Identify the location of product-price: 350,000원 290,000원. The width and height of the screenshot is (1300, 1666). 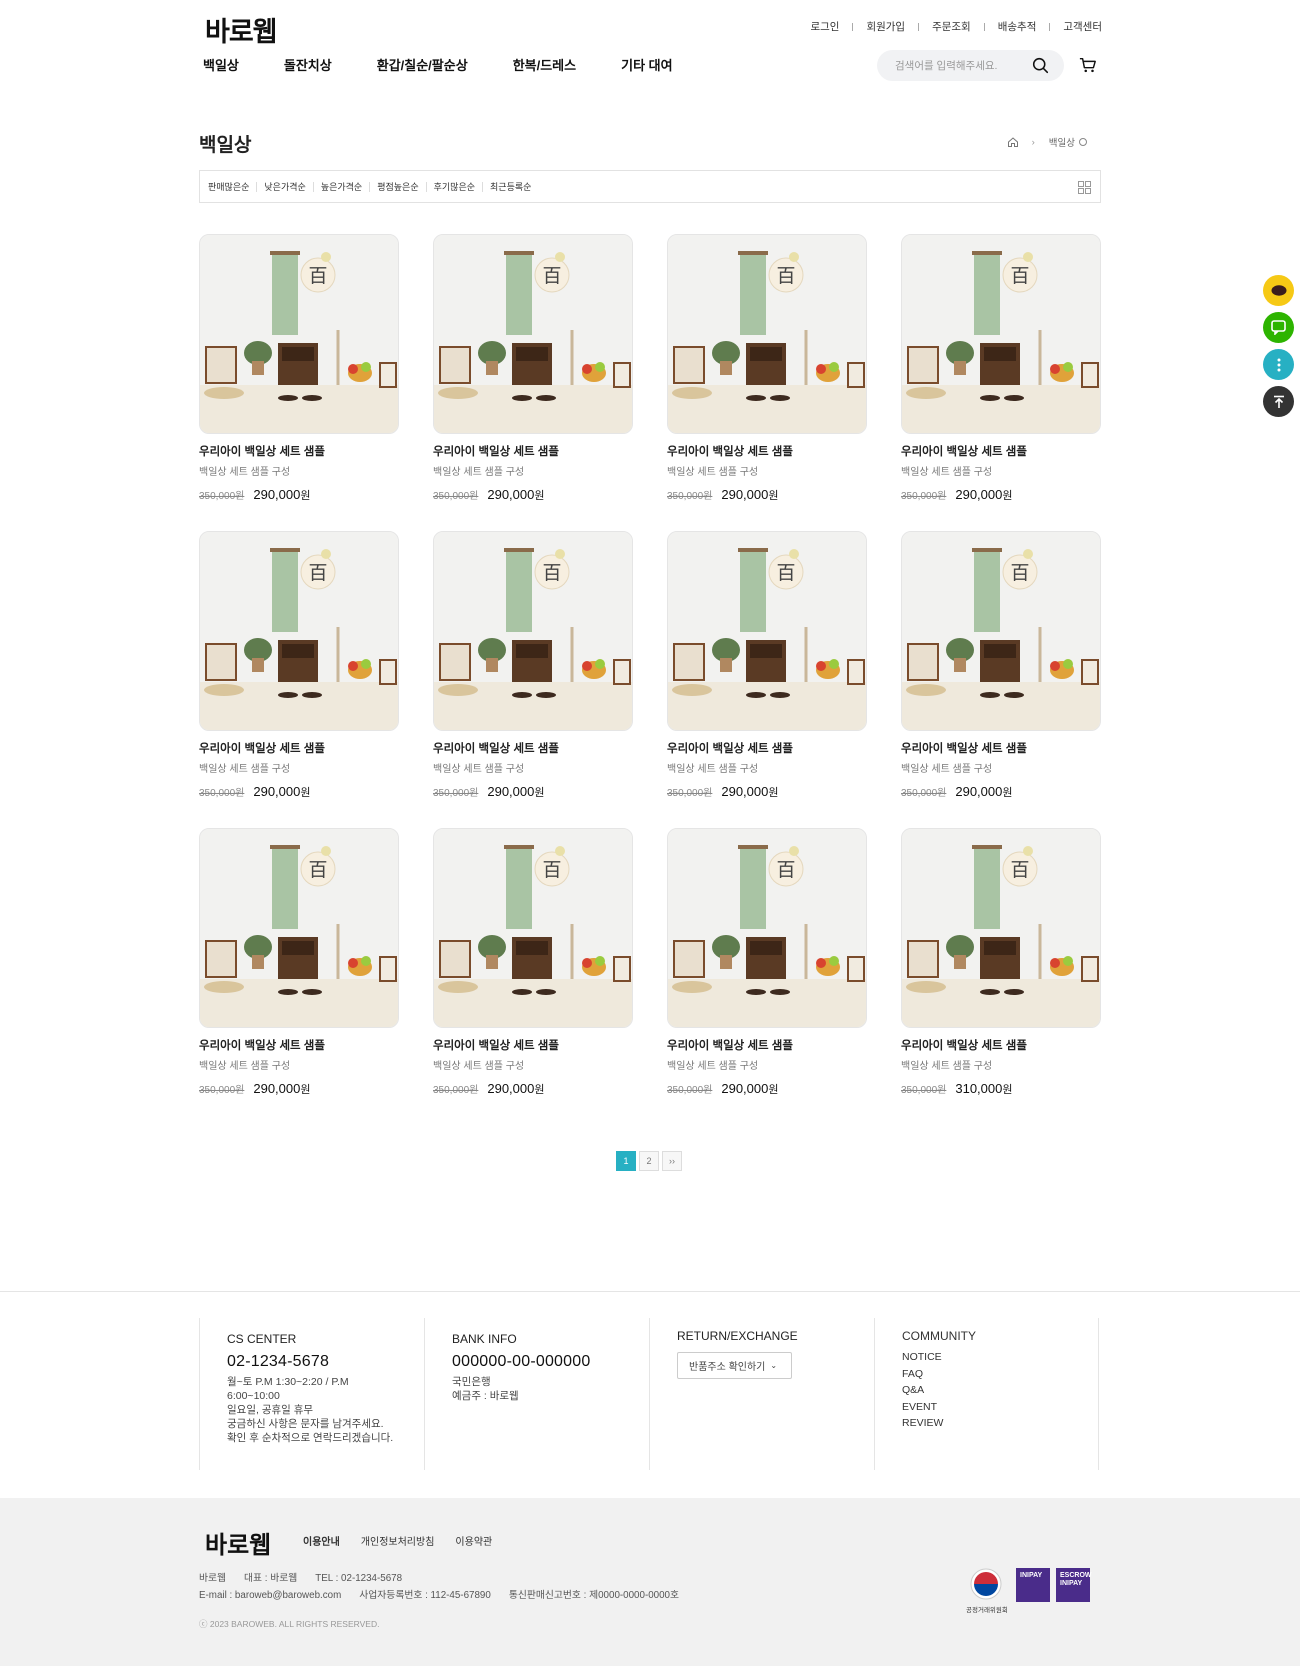
(767, 792).